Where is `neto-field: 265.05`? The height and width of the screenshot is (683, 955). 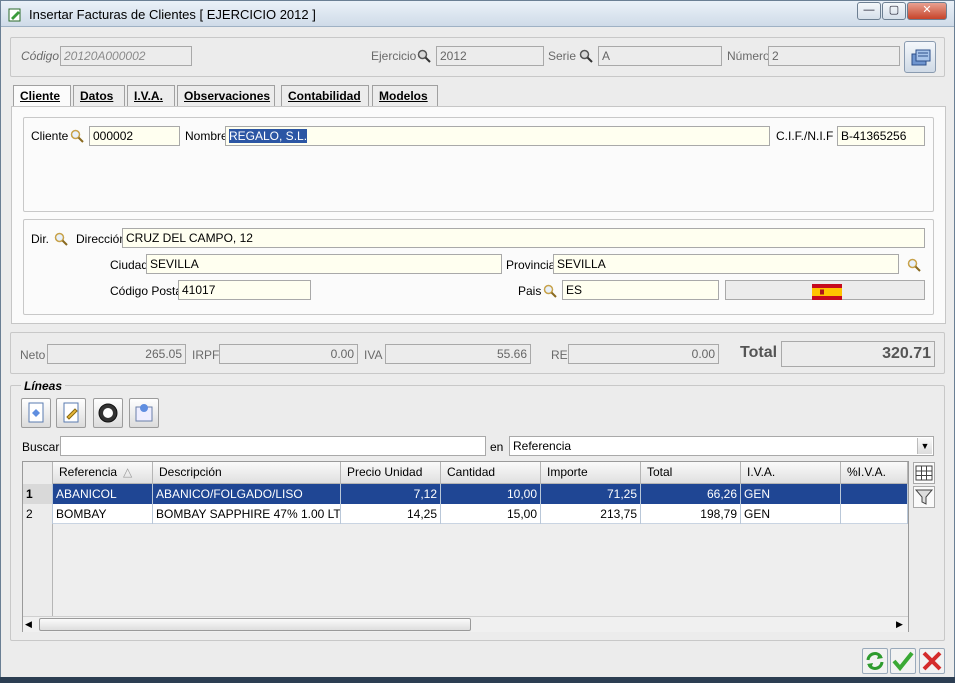 neto-field: 265.05 is located at coordinates (116, 354).